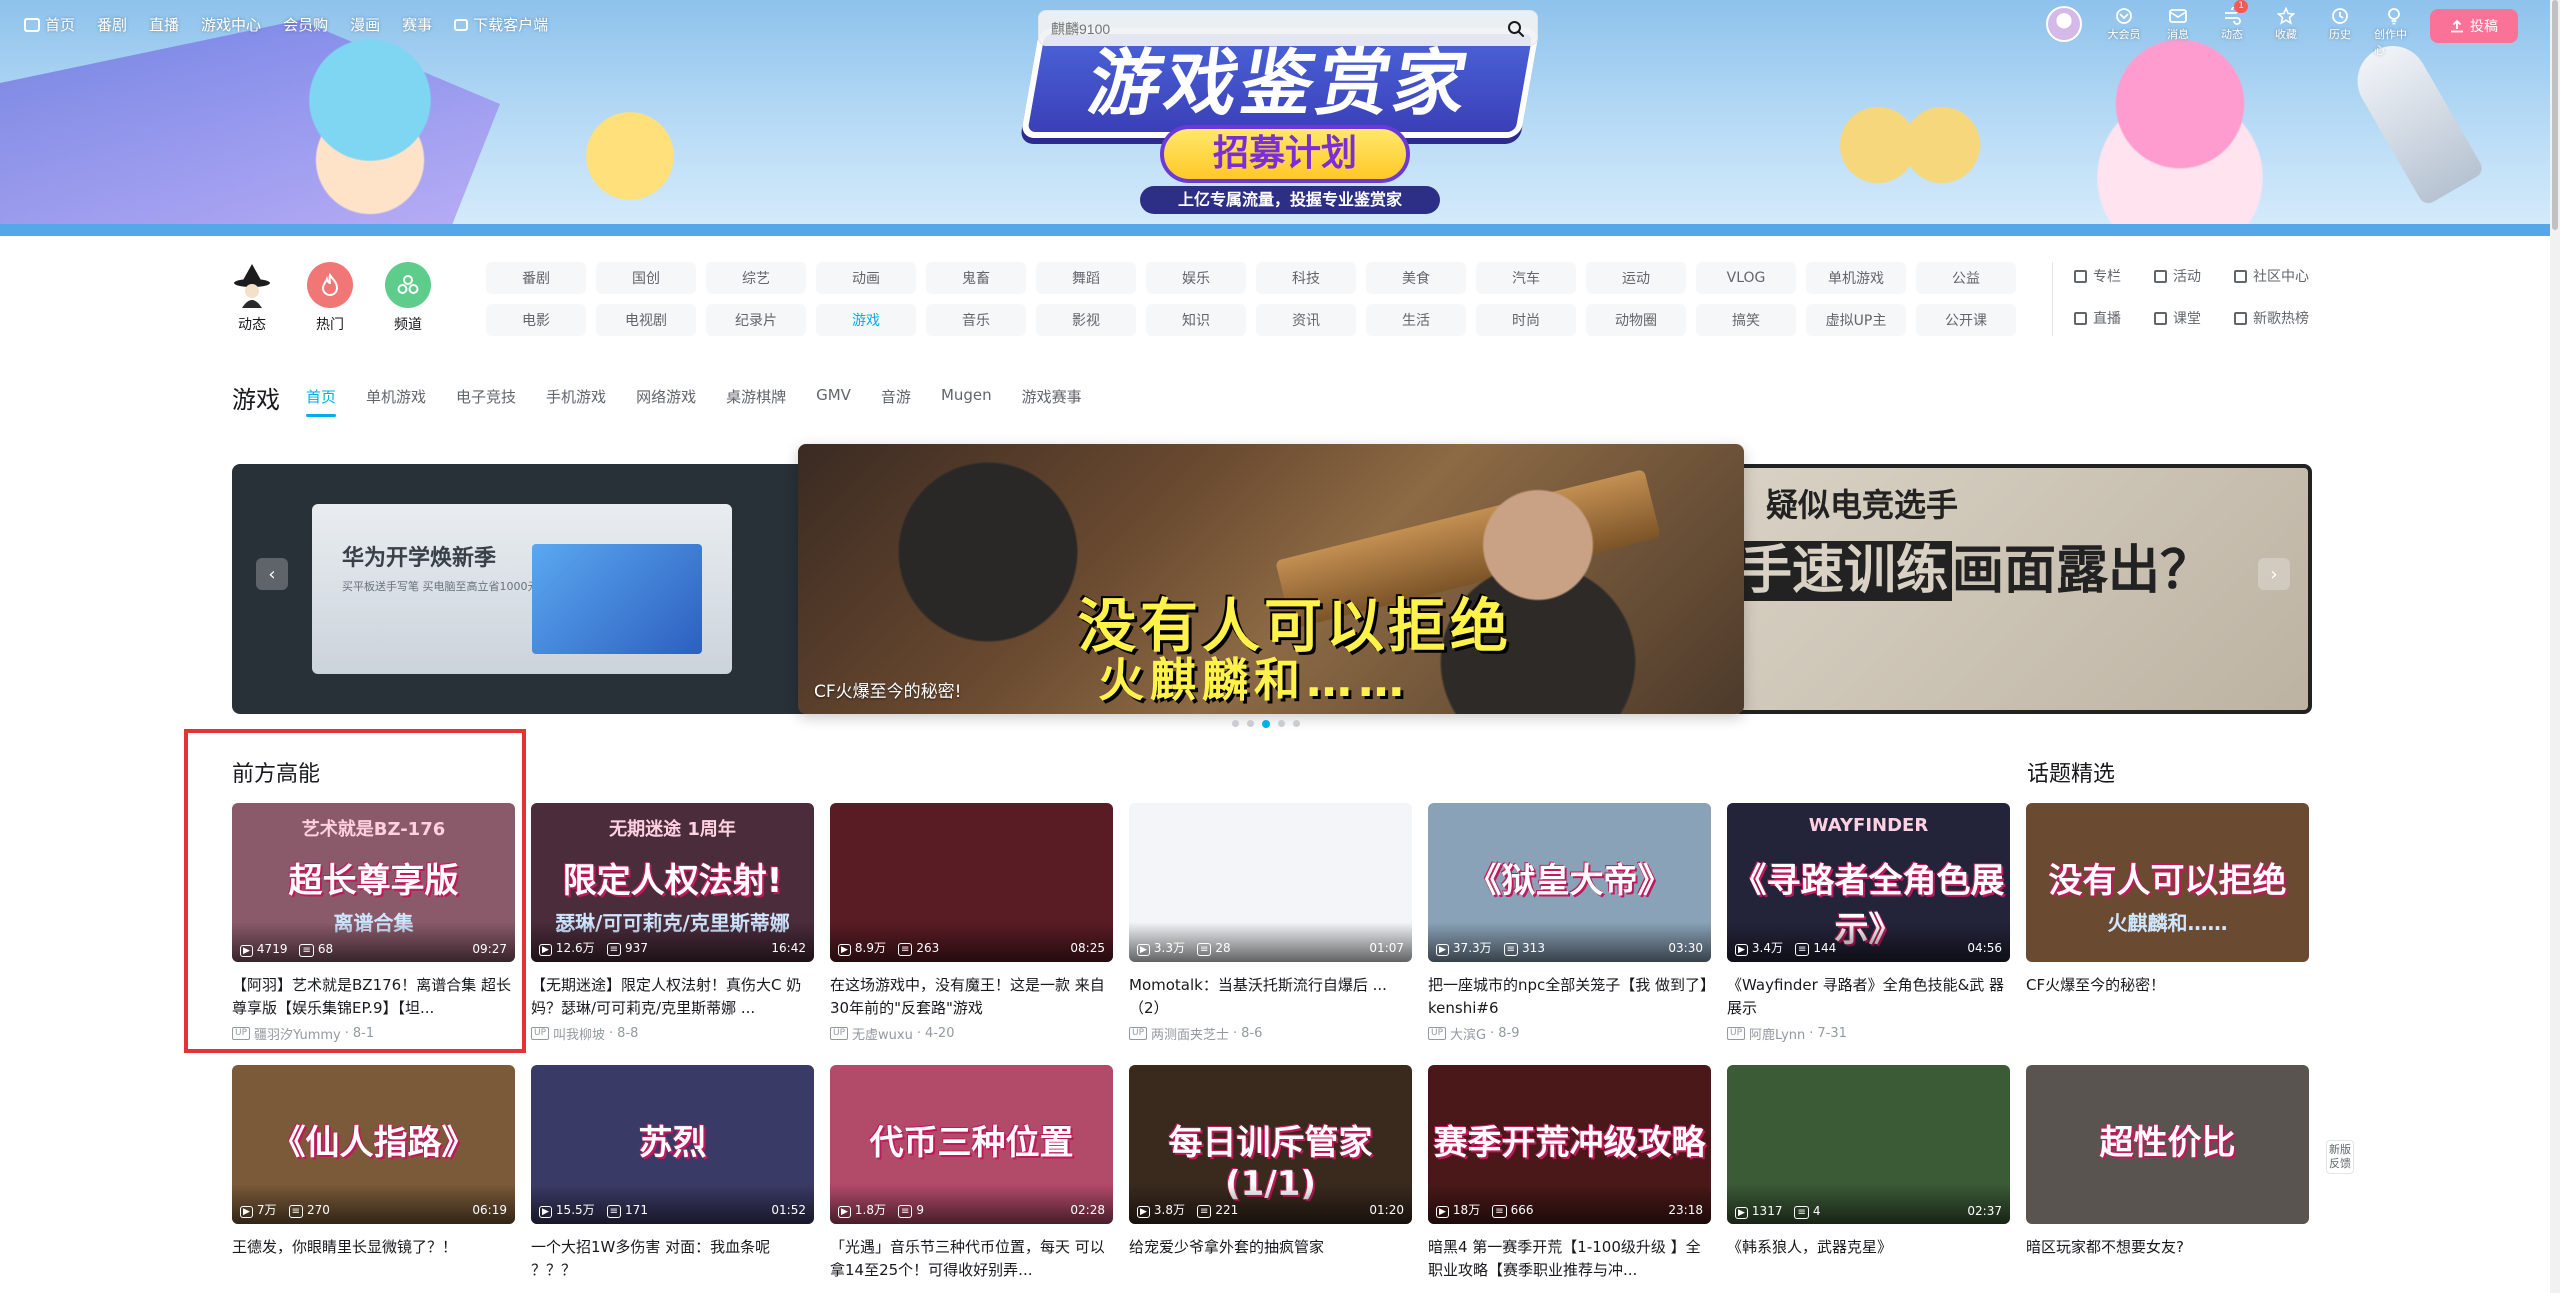 This screenshot has height=1293, width=2560. What do you see at coordinates (536, 278) in the screenshot?
I see `category-0: 番剧` at bounding box center [536, 278].